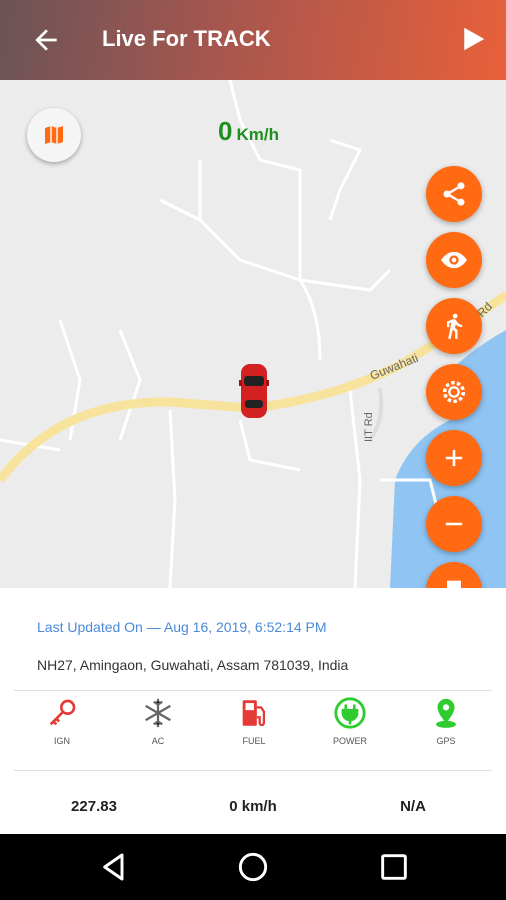  I want to click on status-label: AC, so click(158, 741).